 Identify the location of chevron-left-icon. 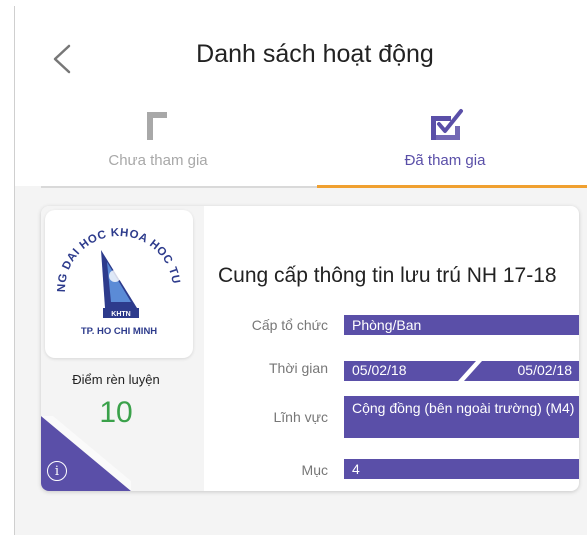
(62, 59).